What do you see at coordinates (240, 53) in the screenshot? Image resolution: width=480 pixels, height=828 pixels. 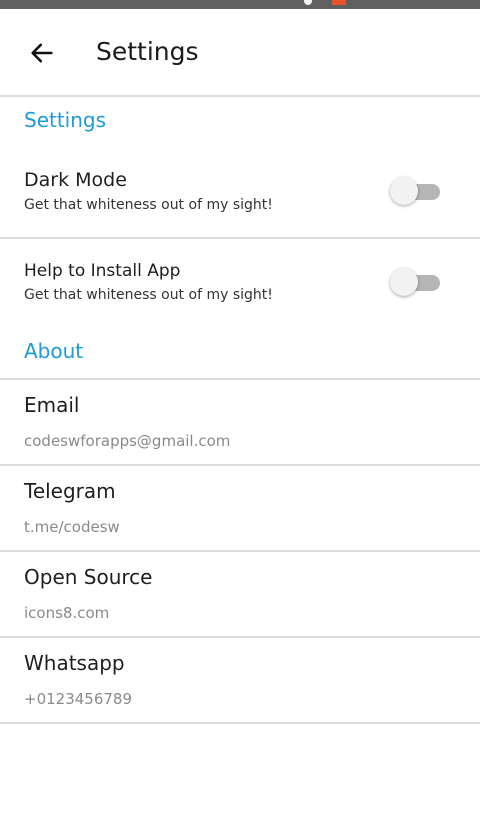 I see `app-bar: Settings` at bounding box center [240, 53].